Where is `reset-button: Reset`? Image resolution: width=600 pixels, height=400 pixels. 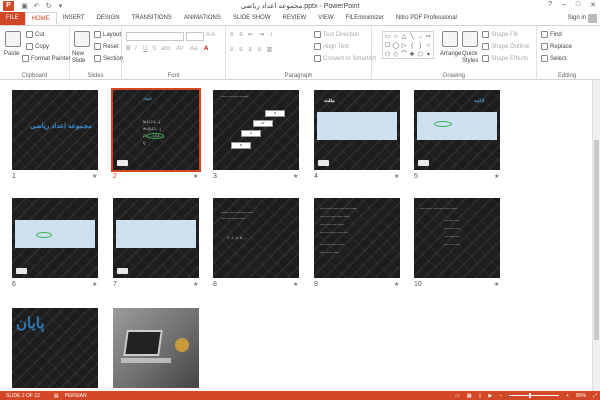 reset-button: Reset is located at coordinates (106, 46).